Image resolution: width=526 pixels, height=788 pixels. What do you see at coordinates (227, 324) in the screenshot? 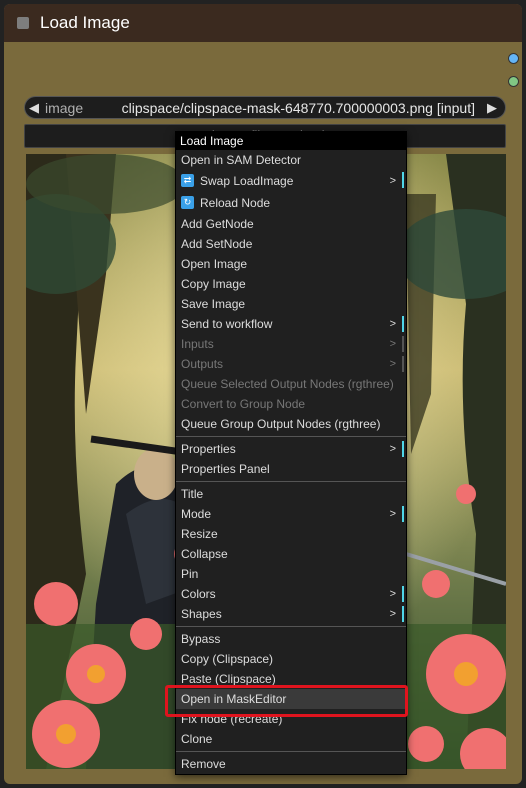
I see `menu-item-label: Send to workflow` at bounding box center [227, 324].